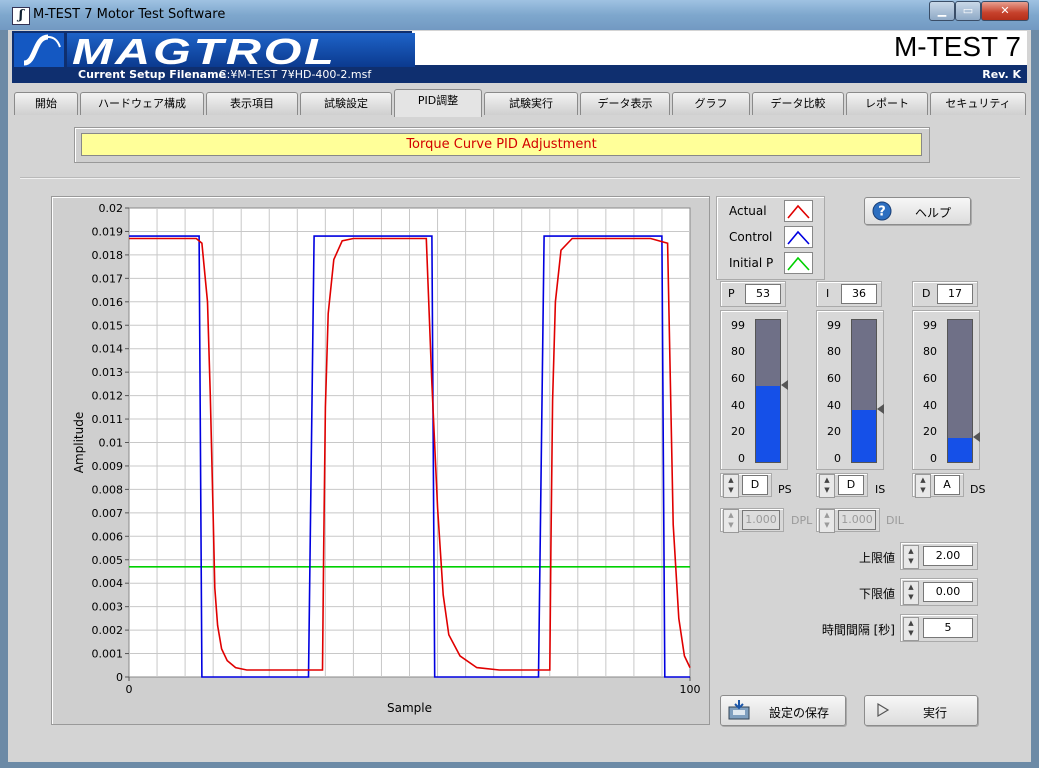 The image size is (1039, 768). I want to click on y-tick-label: 0.008, so click(108, 489).